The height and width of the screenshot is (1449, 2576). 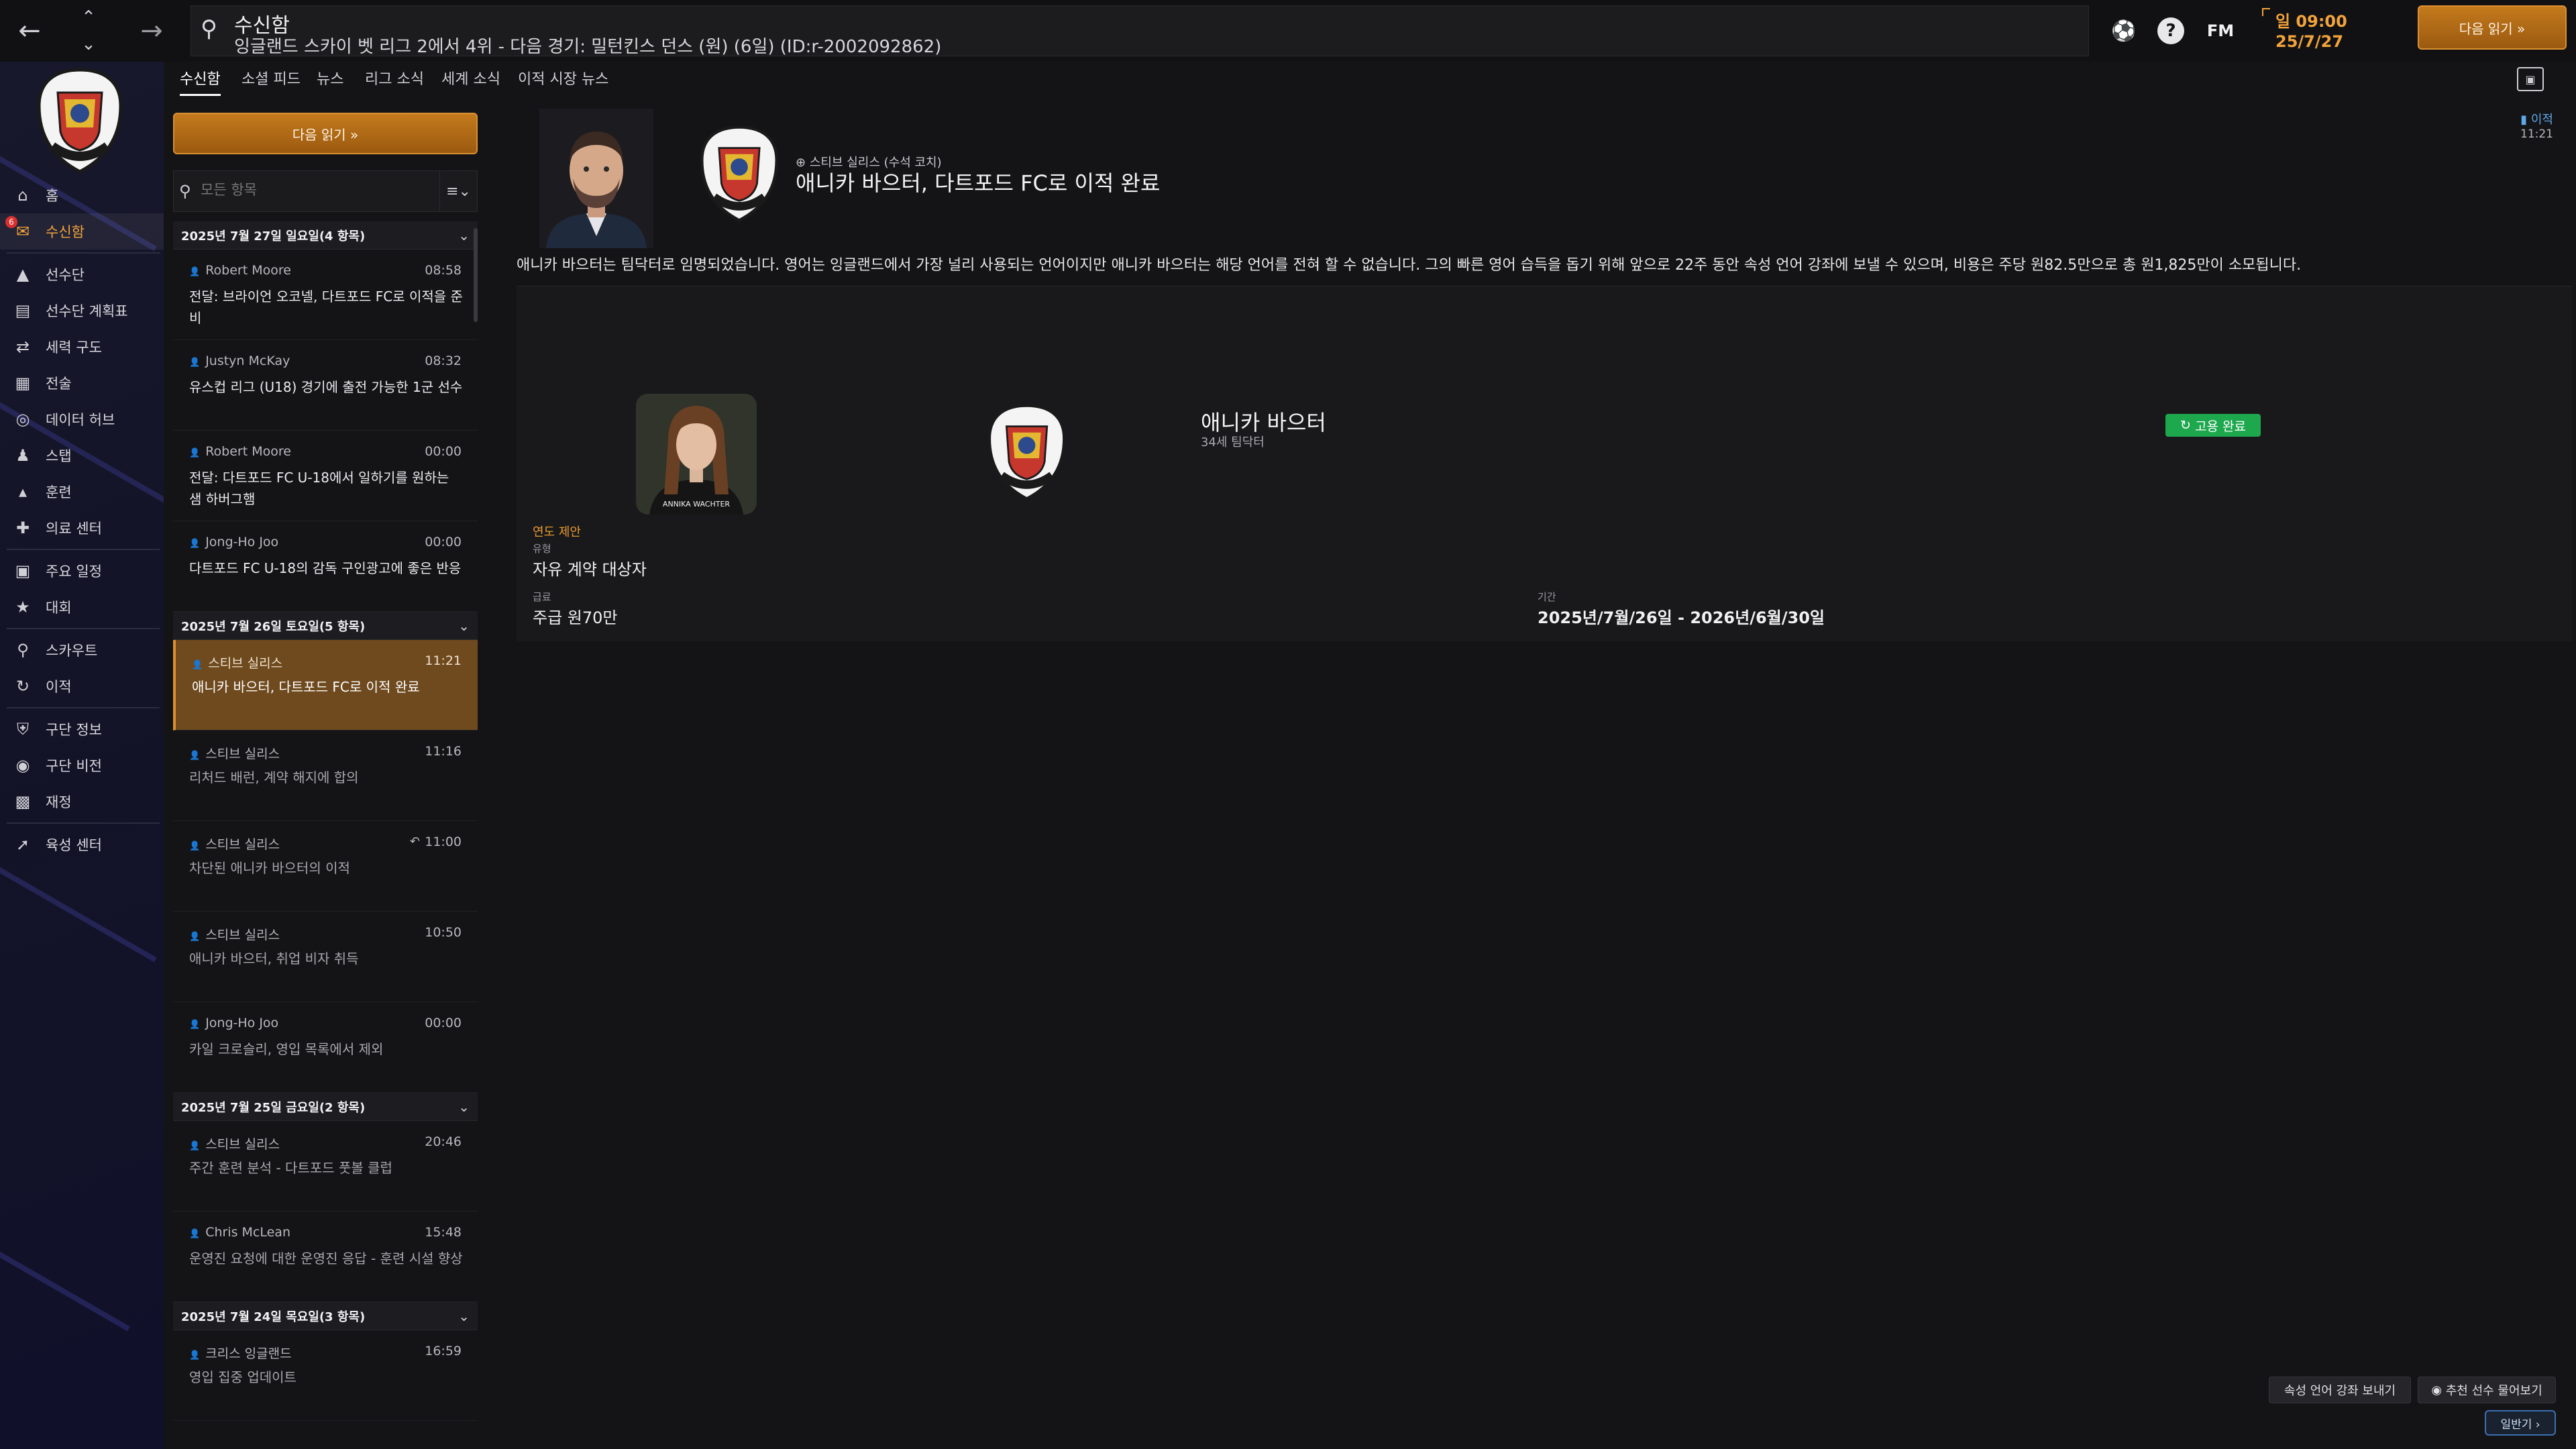 I want to click on tab-league-news: 리그 소식, so click(x=394, y=80).